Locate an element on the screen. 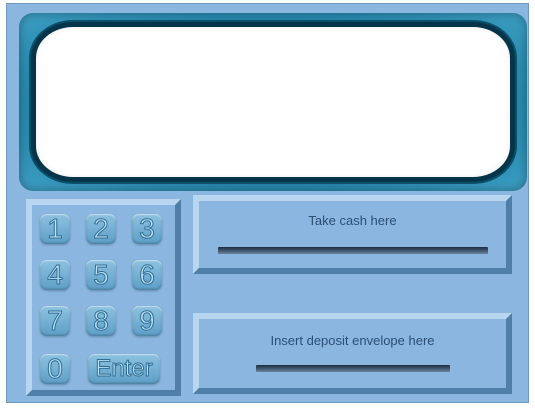 The height and width of the screenshot is (410, 535). key-2: 2 is located at coordinates (101, 229).